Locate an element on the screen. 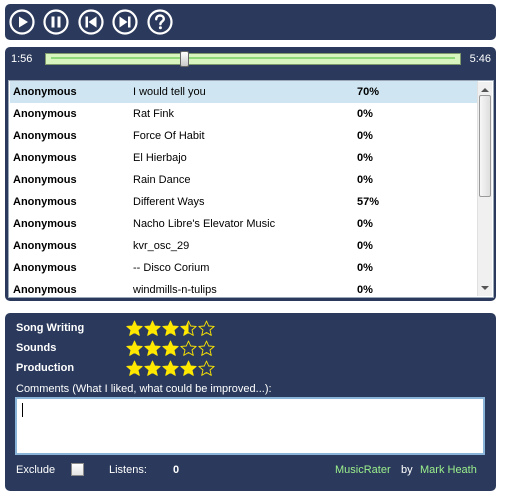 This screenshot has height=493, width=505. author-link: Mark Heath is located at coordinates (448, 470).